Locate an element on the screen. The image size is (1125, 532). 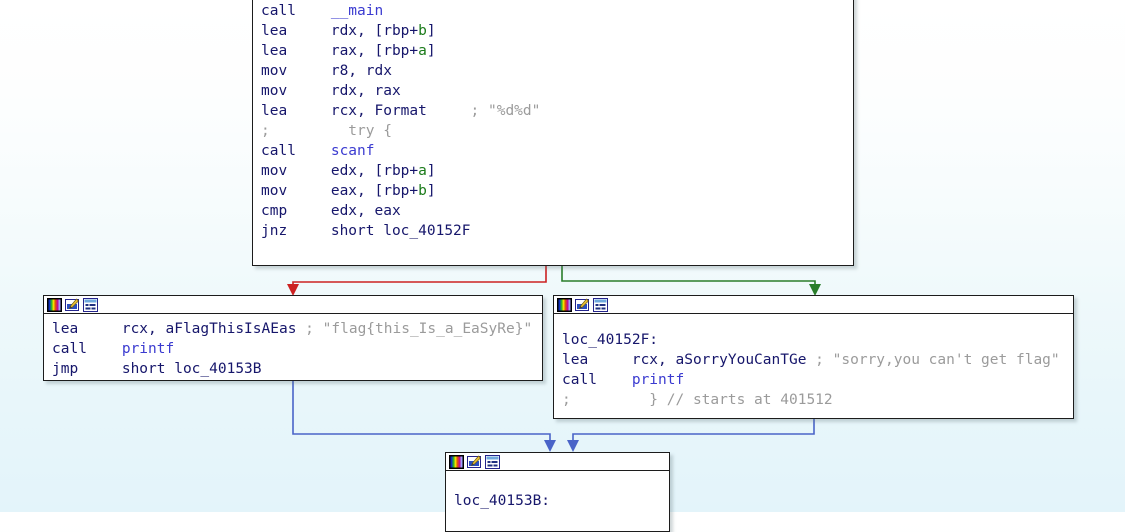
code-line: call __main is located at coordinates (553, 11).